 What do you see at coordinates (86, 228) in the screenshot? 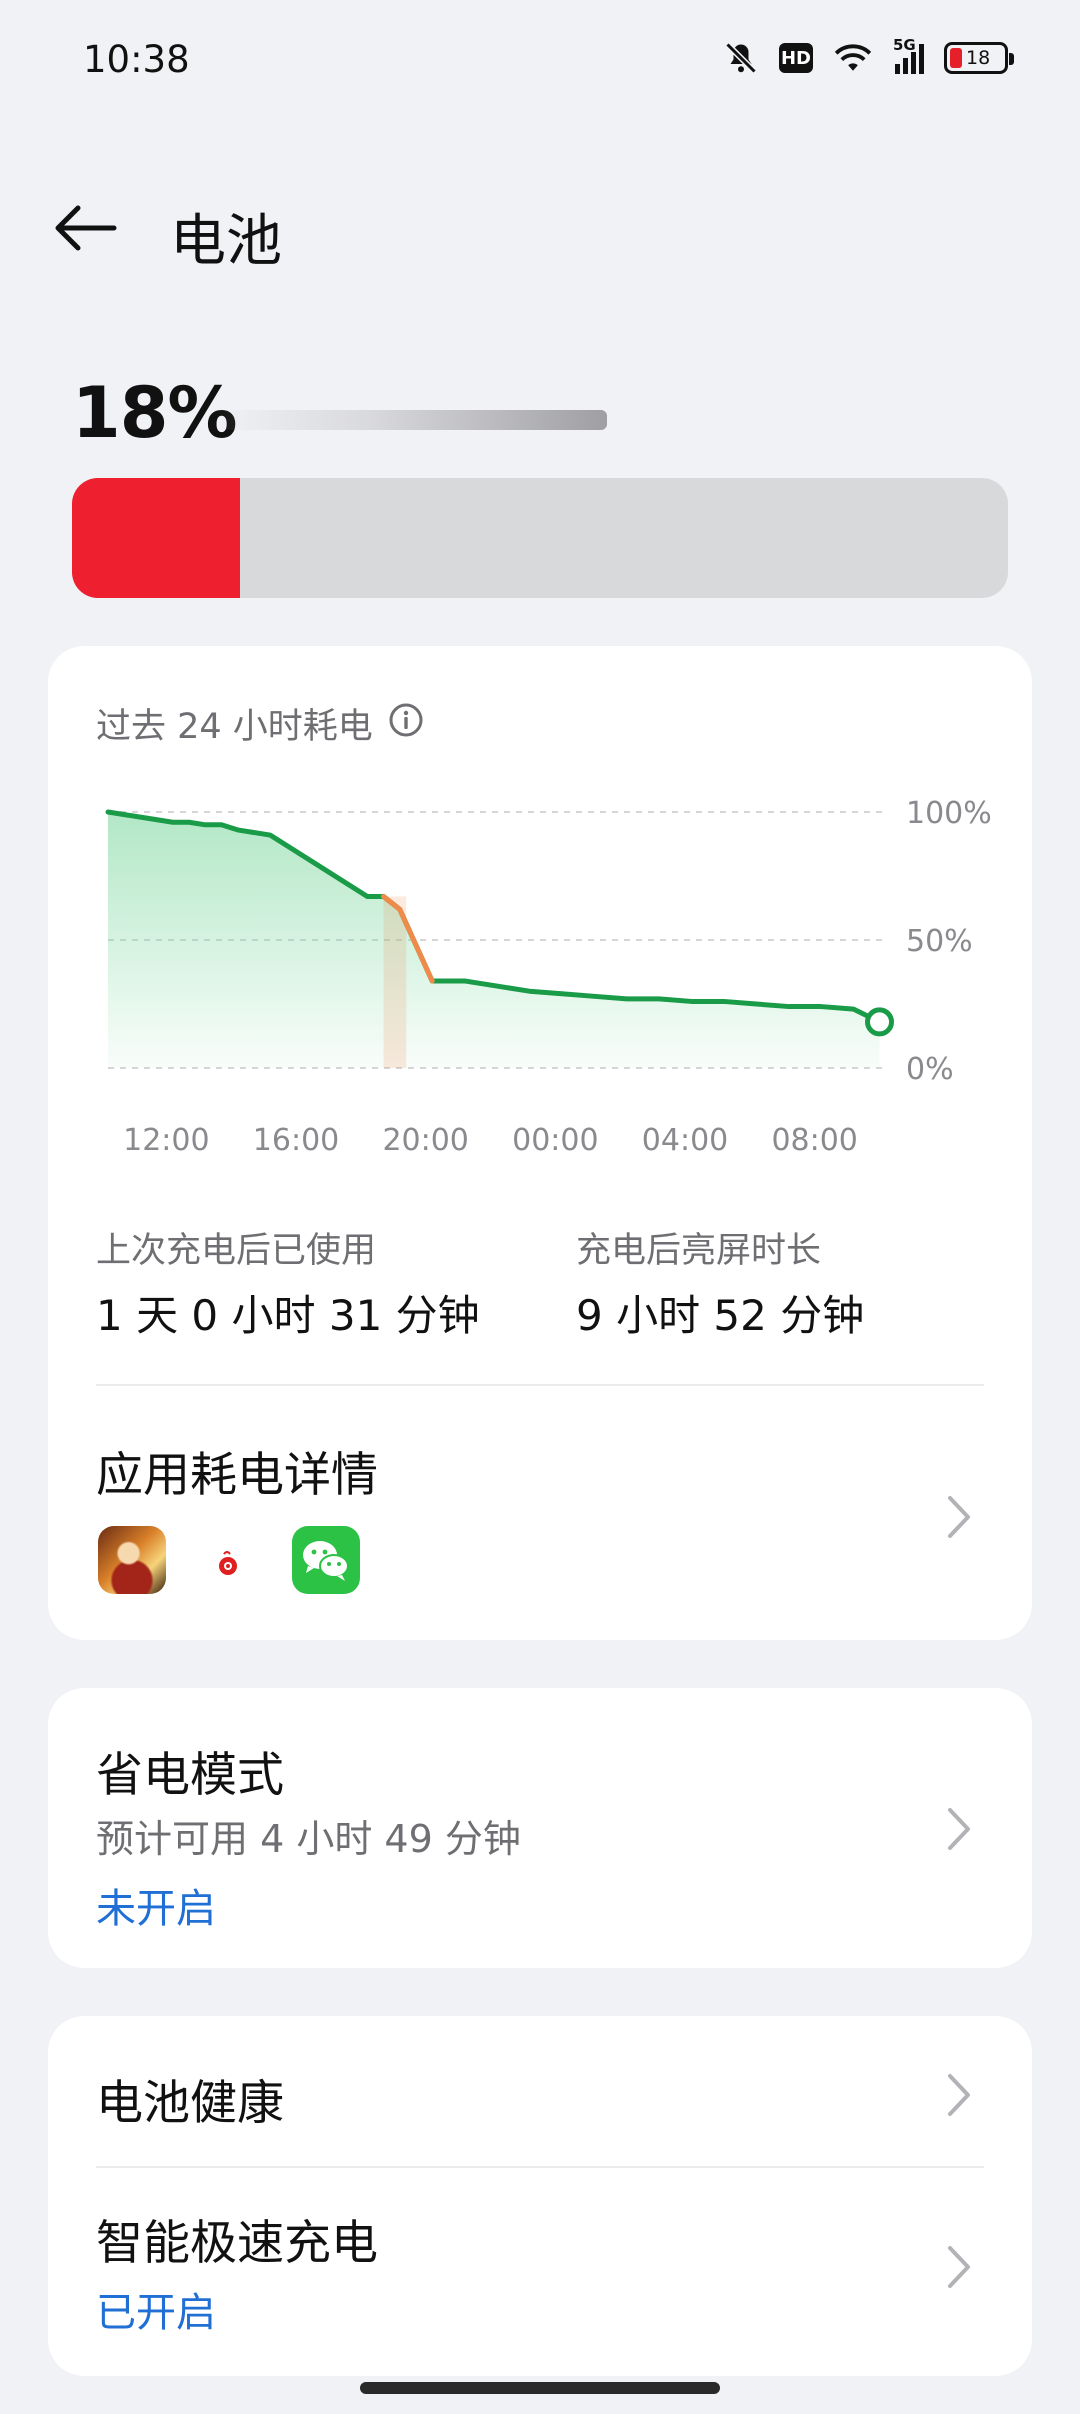
I see `arrow-left-icon` at bounding box center [86, 228].